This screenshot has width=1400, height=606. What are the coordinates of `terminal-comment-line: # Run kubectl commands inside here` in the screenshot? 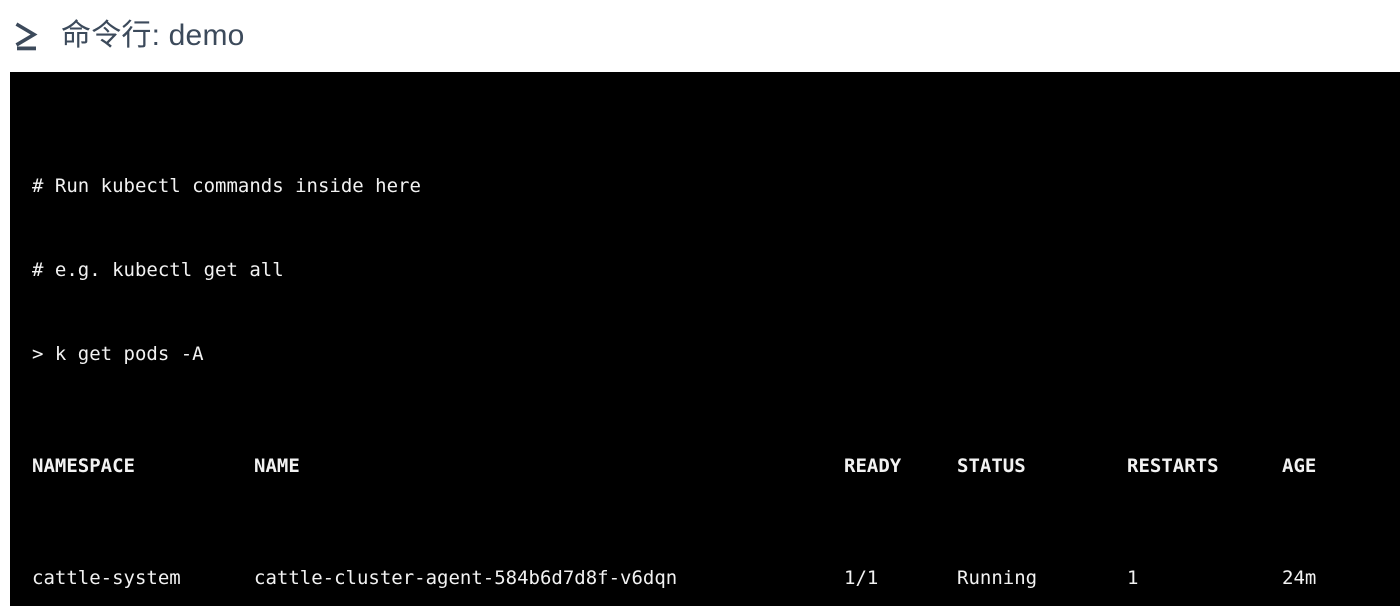 It's located at (226, 186).